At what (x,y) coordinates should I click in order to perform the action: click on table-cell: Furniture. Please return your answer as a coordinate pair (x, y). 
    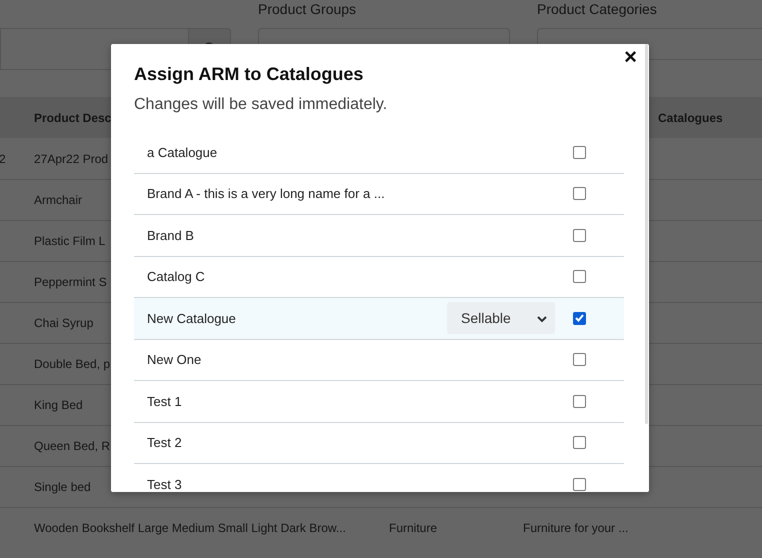
    Looking at the image, I should click on (413, 528).